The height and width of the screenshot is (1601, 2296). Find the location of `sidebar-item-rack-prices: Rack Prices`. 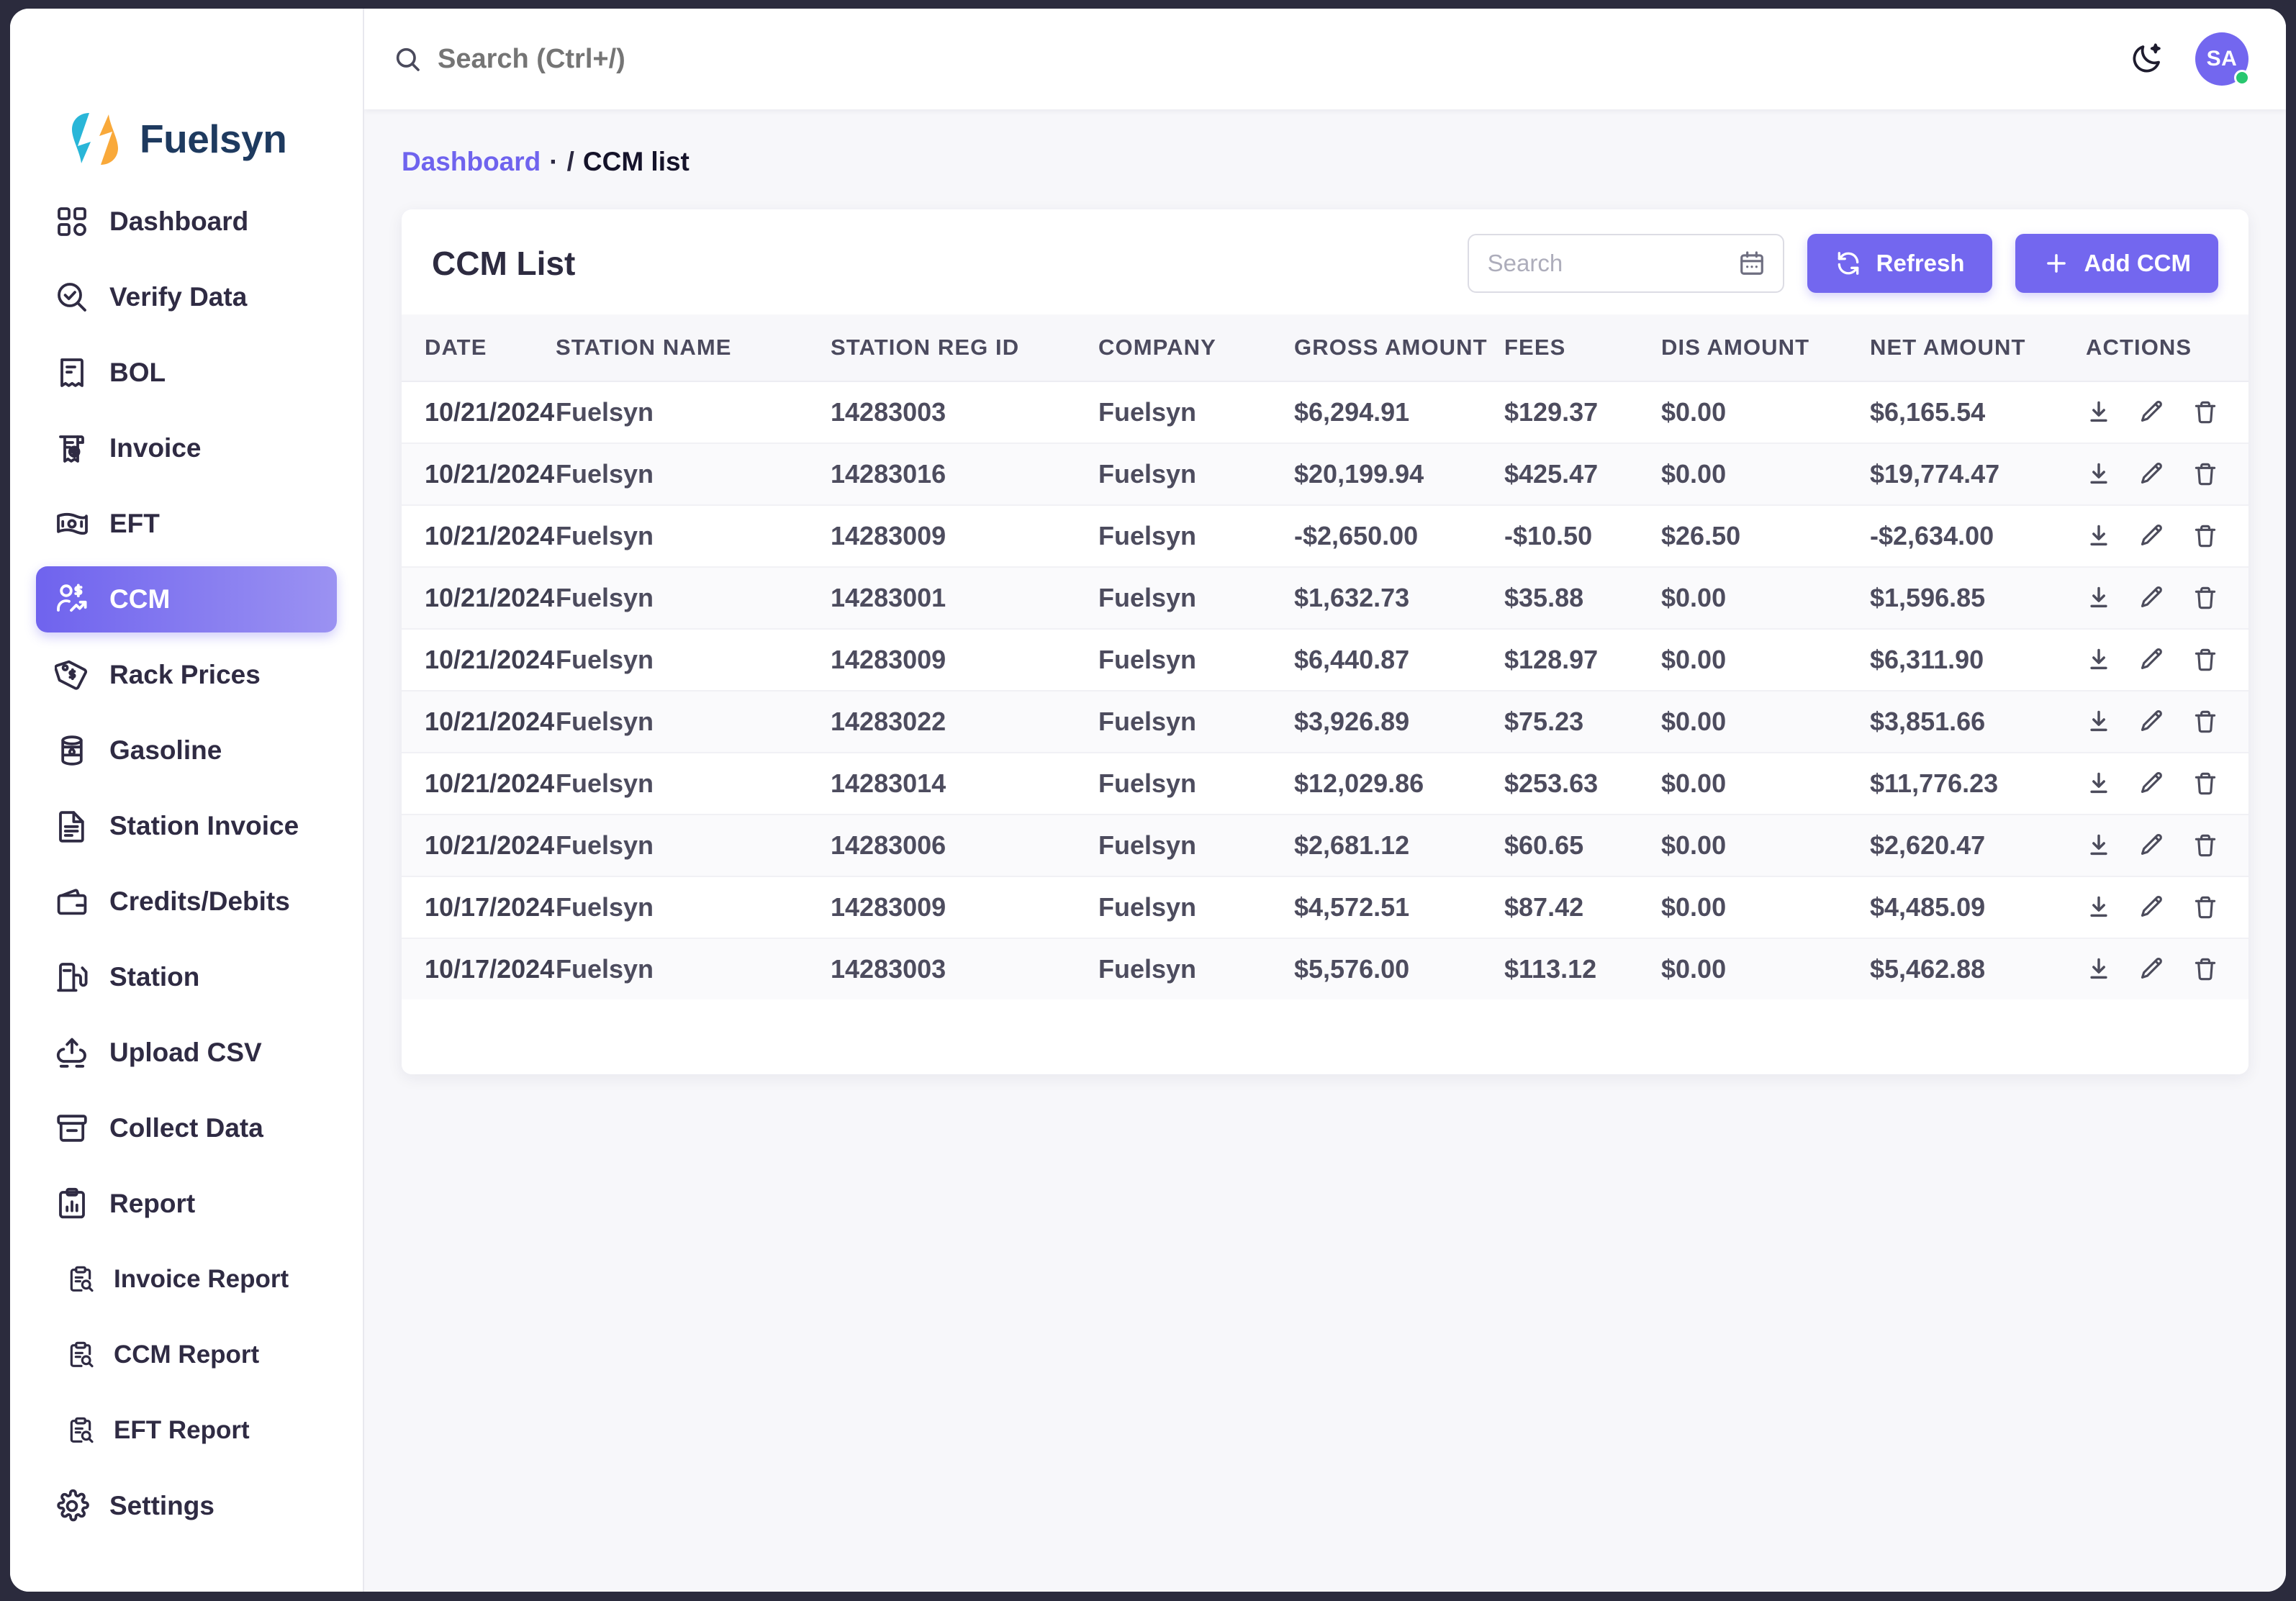

sidebar-item-rack-prices: Rack Prices is located at coordinates (186, 675).